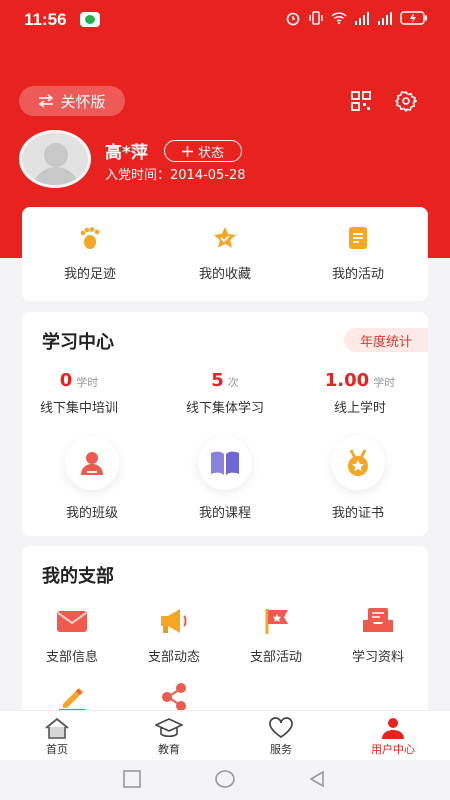 The height and width of the screenshot is (800, 450). Describe the element at coordinates (79, 393) in the screenshot. I see `stat-offline-training: 0 学时 线下集中培训` at that location.